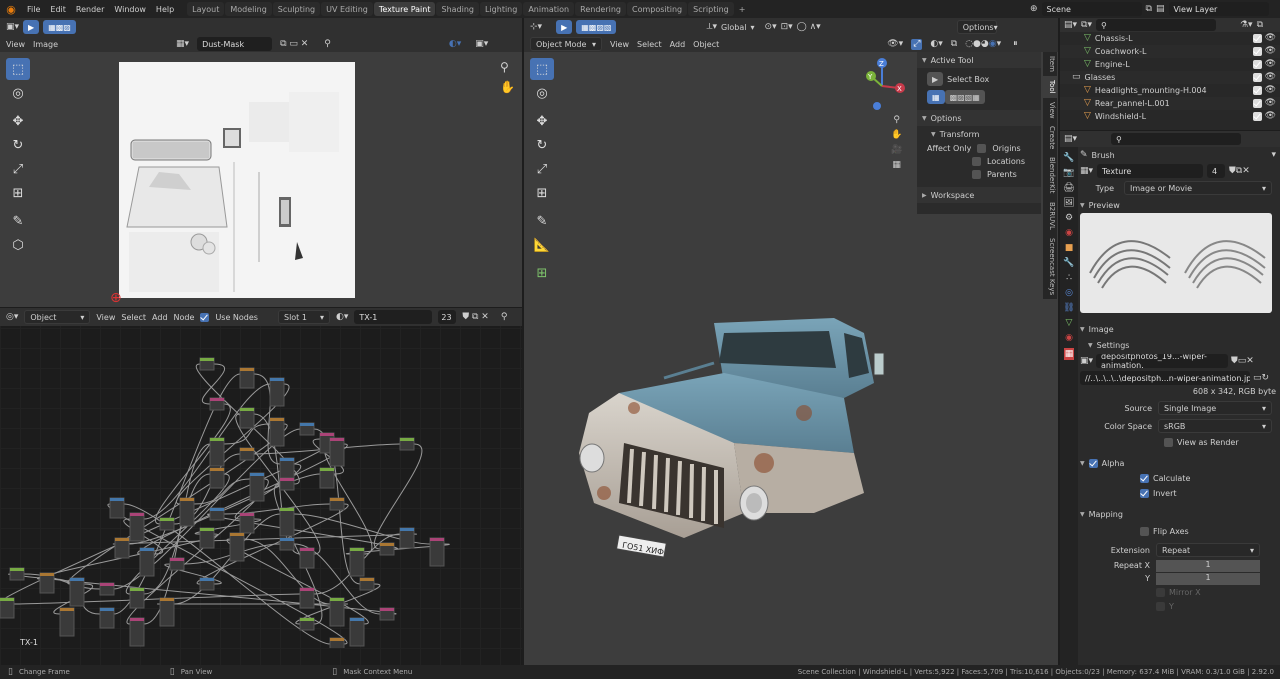  What do you see at coordinates (11, 9) in the screenshot?
I see `blender-logo-icon: ◉` at bounding box center [11, 9].